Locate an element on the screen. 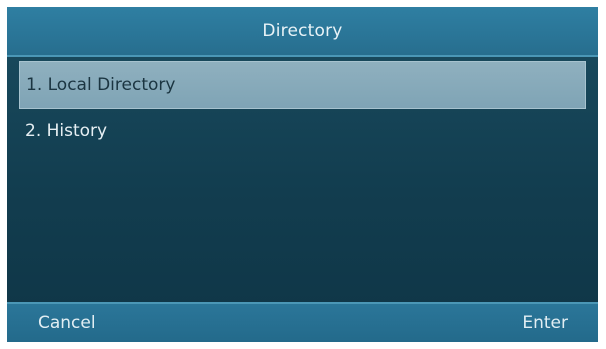 Image resolution: width=606 pixels, height=349 pixels. cancel-softkey: Cancel is located at coordinates (67, 323).